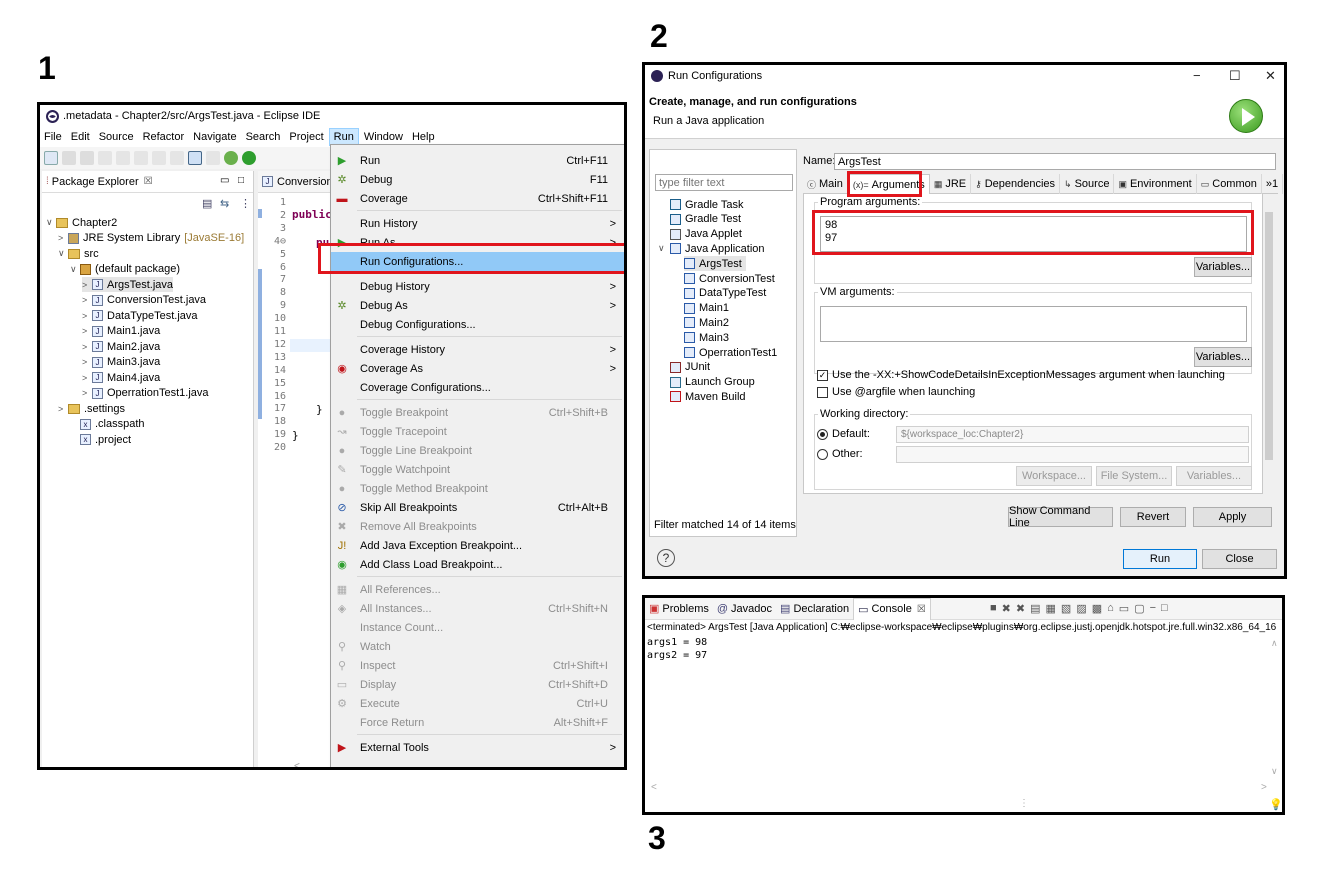 This screenshot has height=882, width=1319. What do you see at coordinates (69, 158) in the screenshot?
I see `save-icon` at bounding box center [69, 158].